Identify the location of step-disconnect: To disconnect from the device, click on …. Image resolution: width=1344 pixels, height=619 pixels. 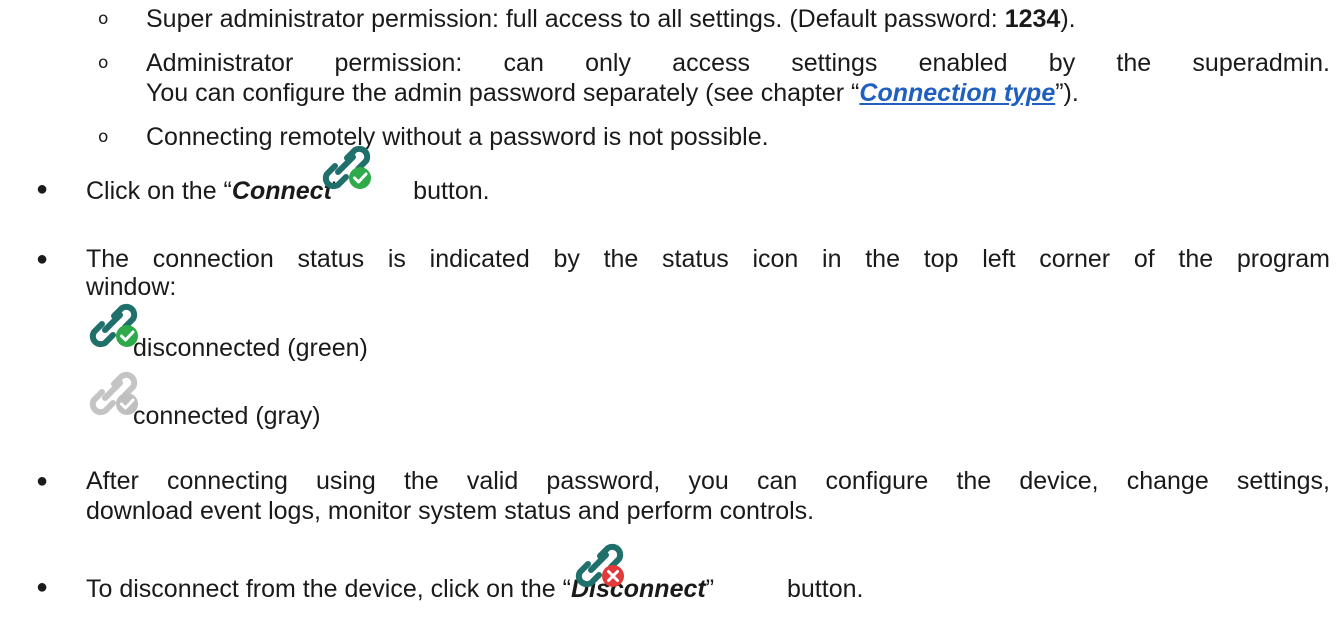
(475, 589).